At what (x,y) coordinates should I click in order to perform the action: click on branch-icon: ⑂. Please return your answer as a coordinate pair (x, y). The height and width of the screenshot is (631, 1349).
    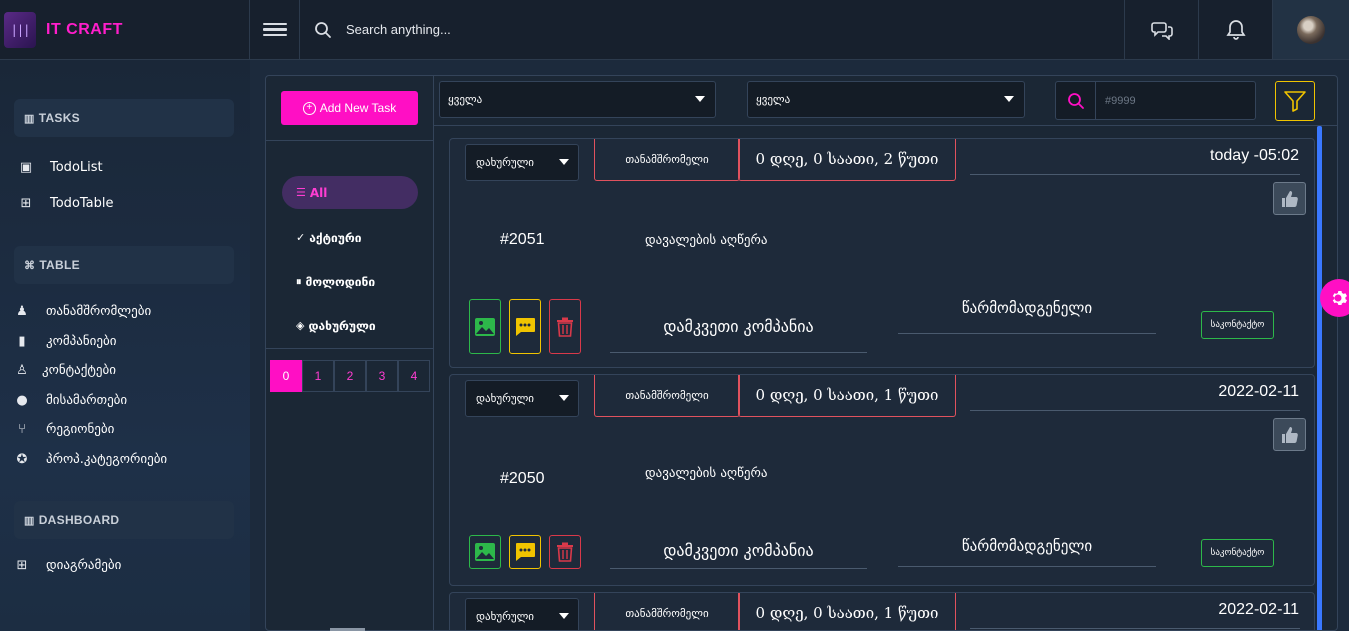
    Looking at the image, I should click on (22, 429).